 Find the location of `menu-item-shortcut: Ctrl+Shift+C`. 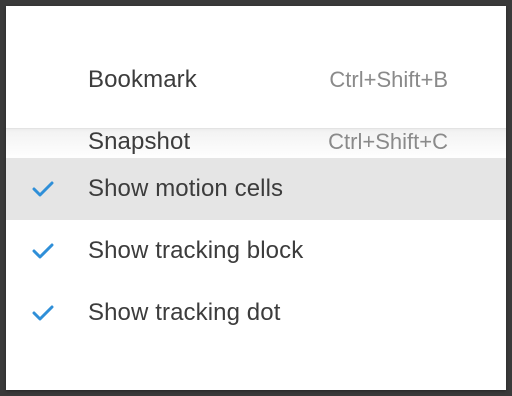

menu-item-shortcut: Ctrl+Shift+C is located at coordinates (388, 141).